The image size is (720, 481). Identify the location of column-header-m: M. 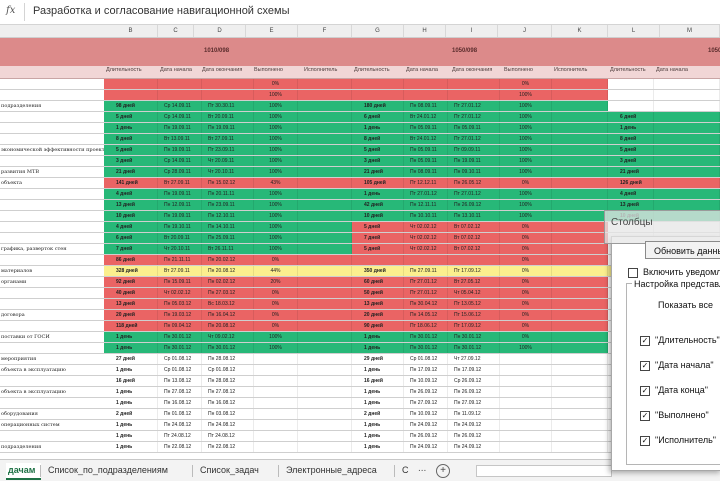
(690, 31).